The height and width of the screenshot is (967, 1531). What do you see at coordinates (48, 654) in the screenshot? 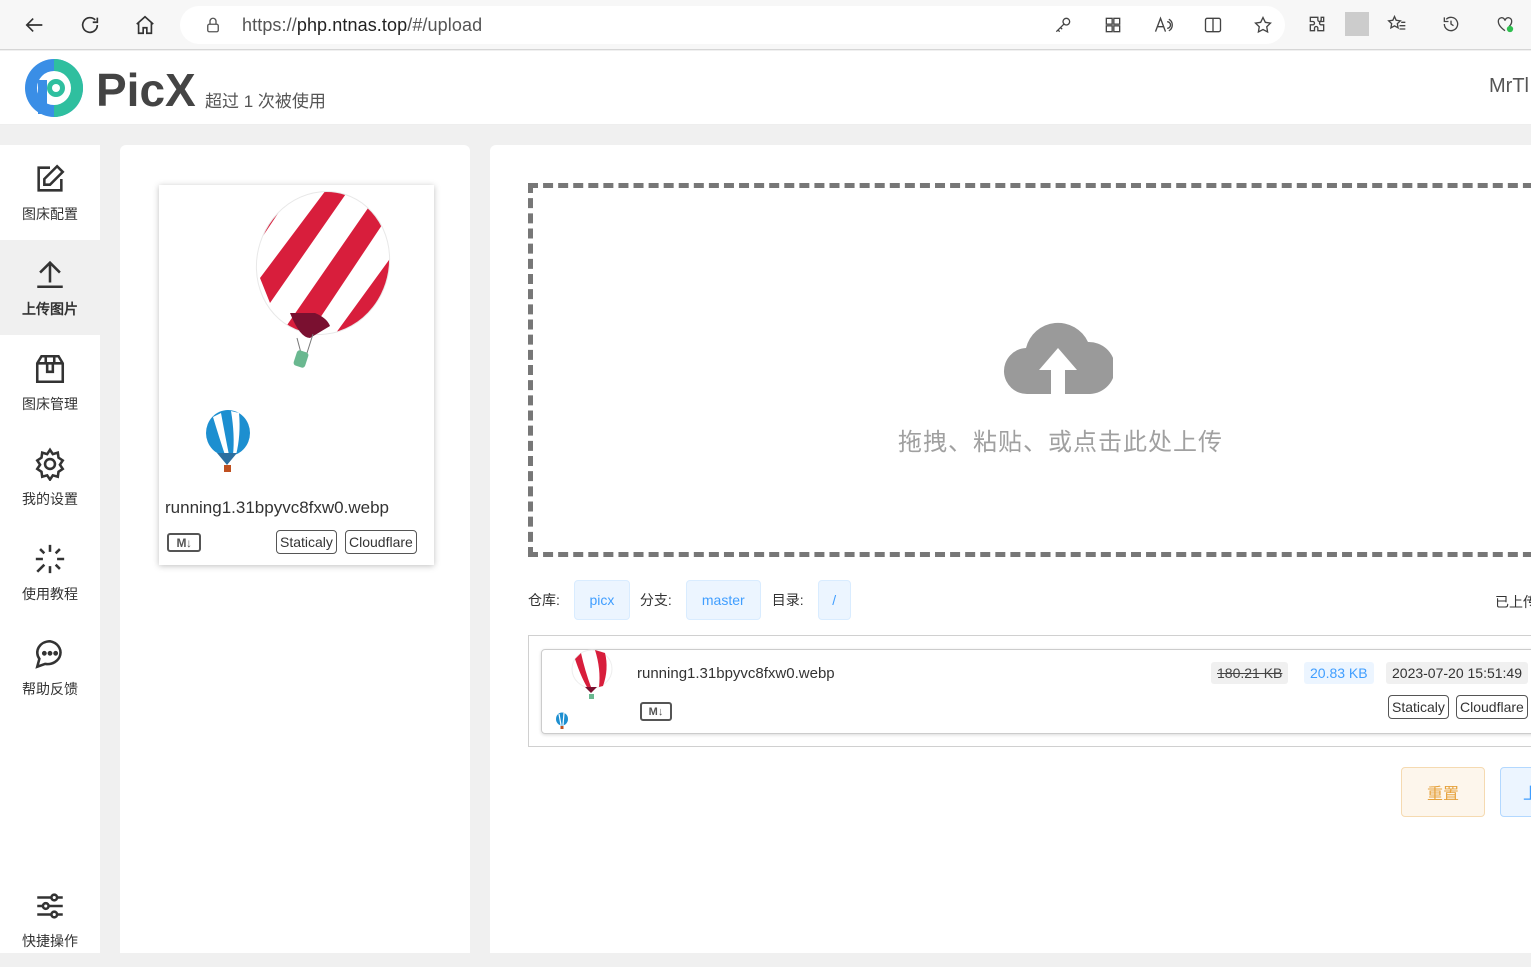
I see `chat-icon` at bounding box center [48, 654].